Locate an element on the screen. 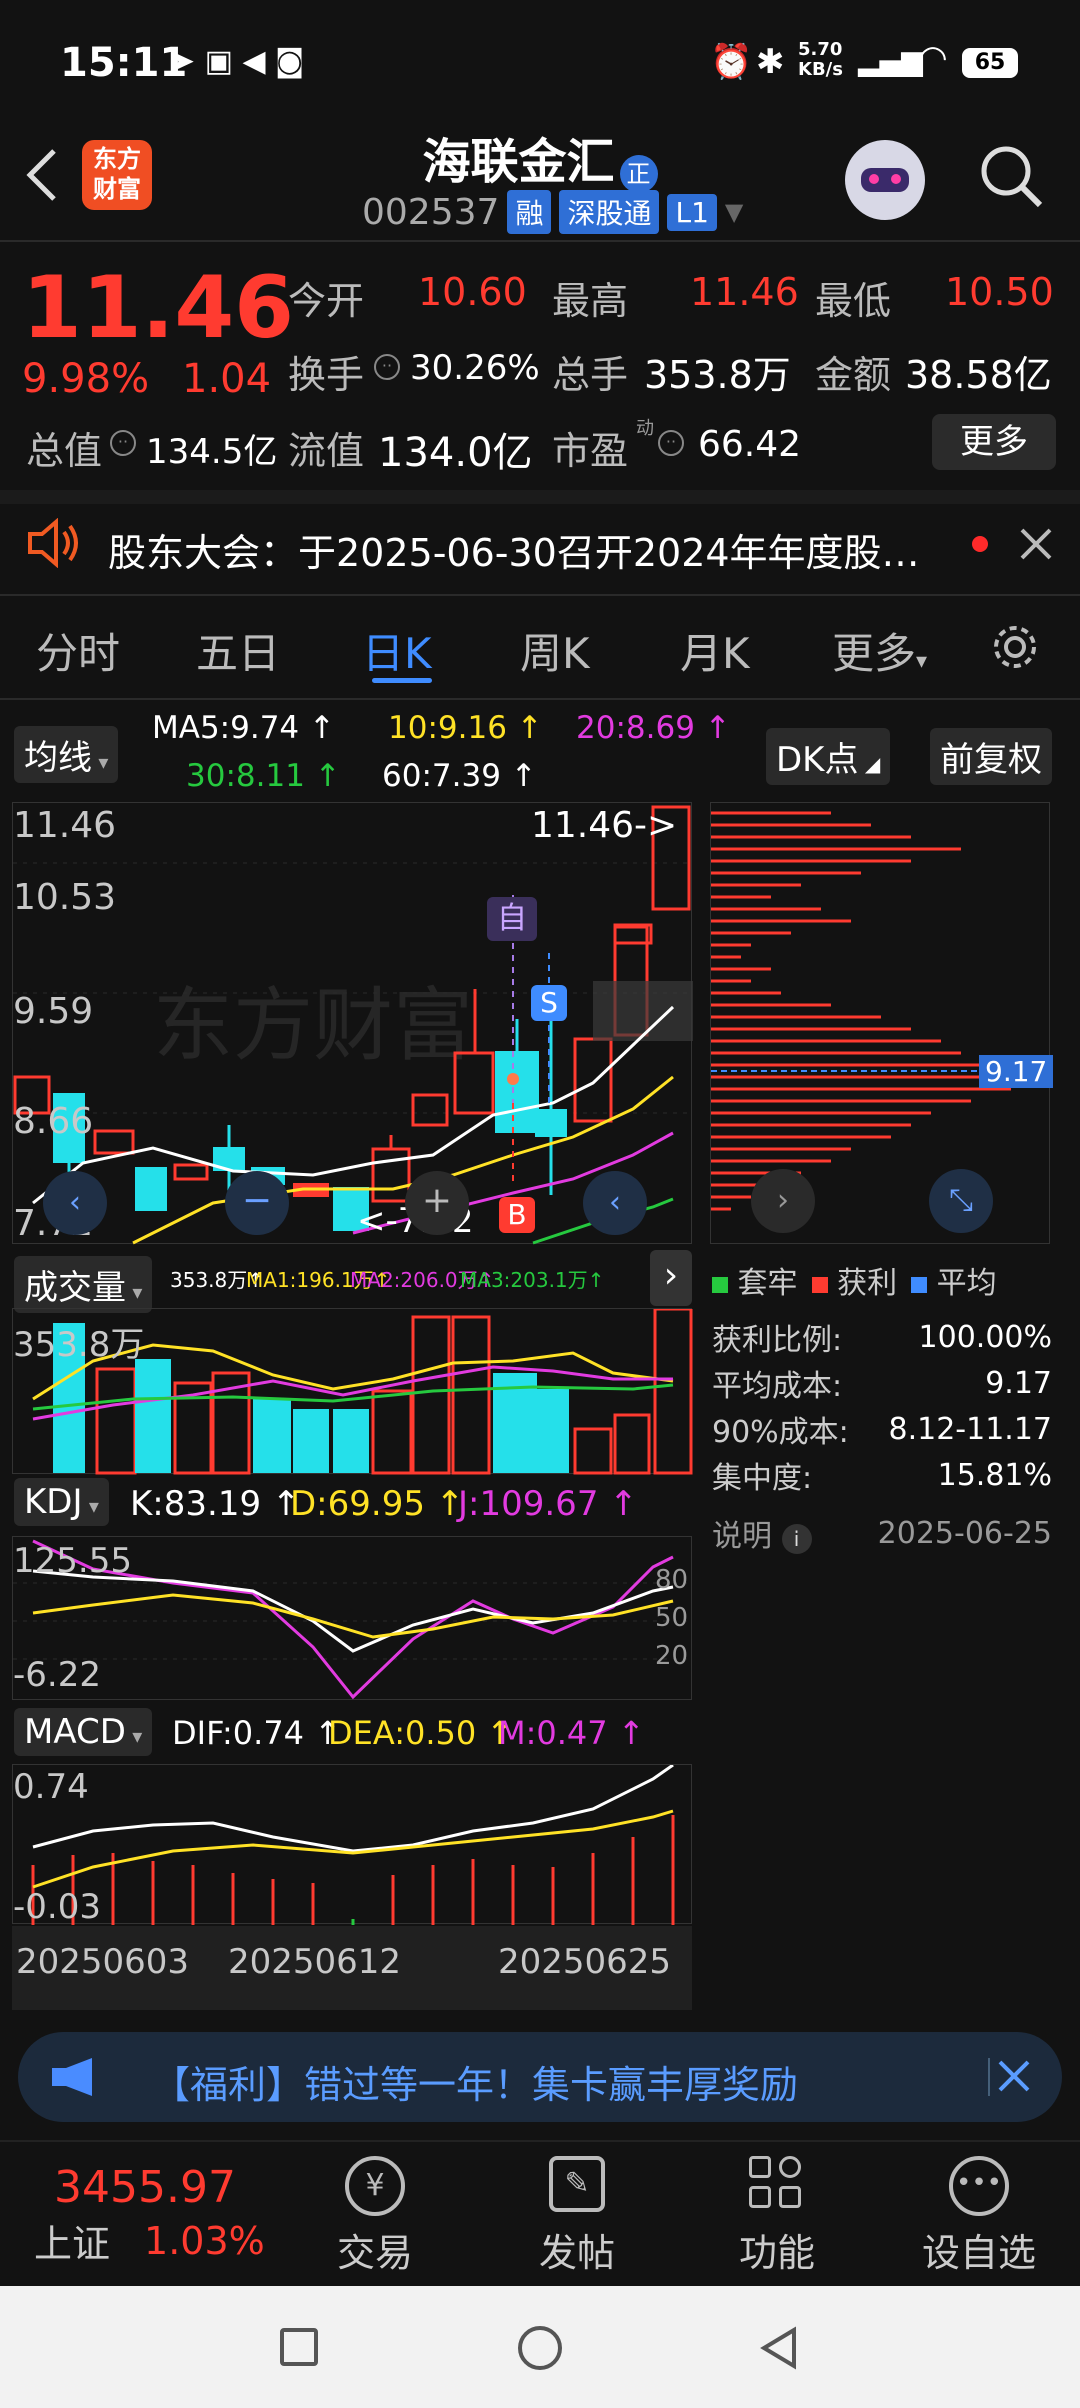  amount-value: 38.58亿 is located at coordinates (978, 375).